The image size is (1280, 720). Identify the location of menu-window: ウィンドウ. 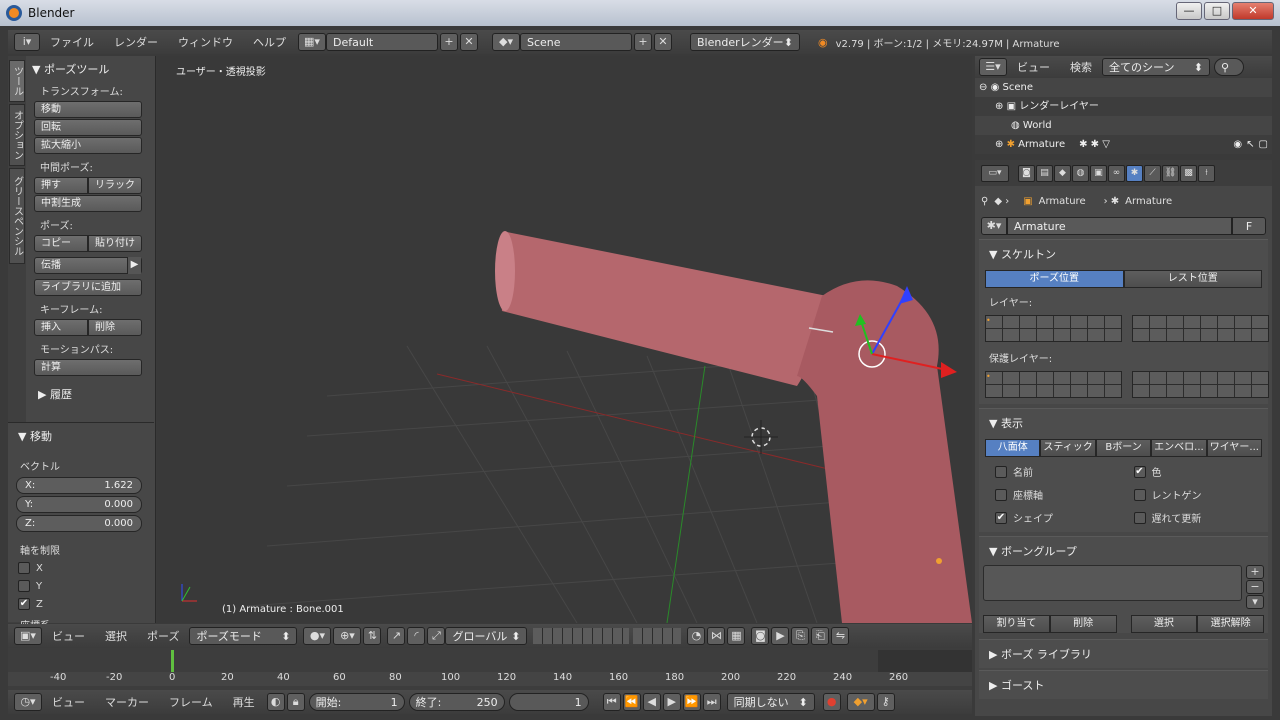
(205, 42).